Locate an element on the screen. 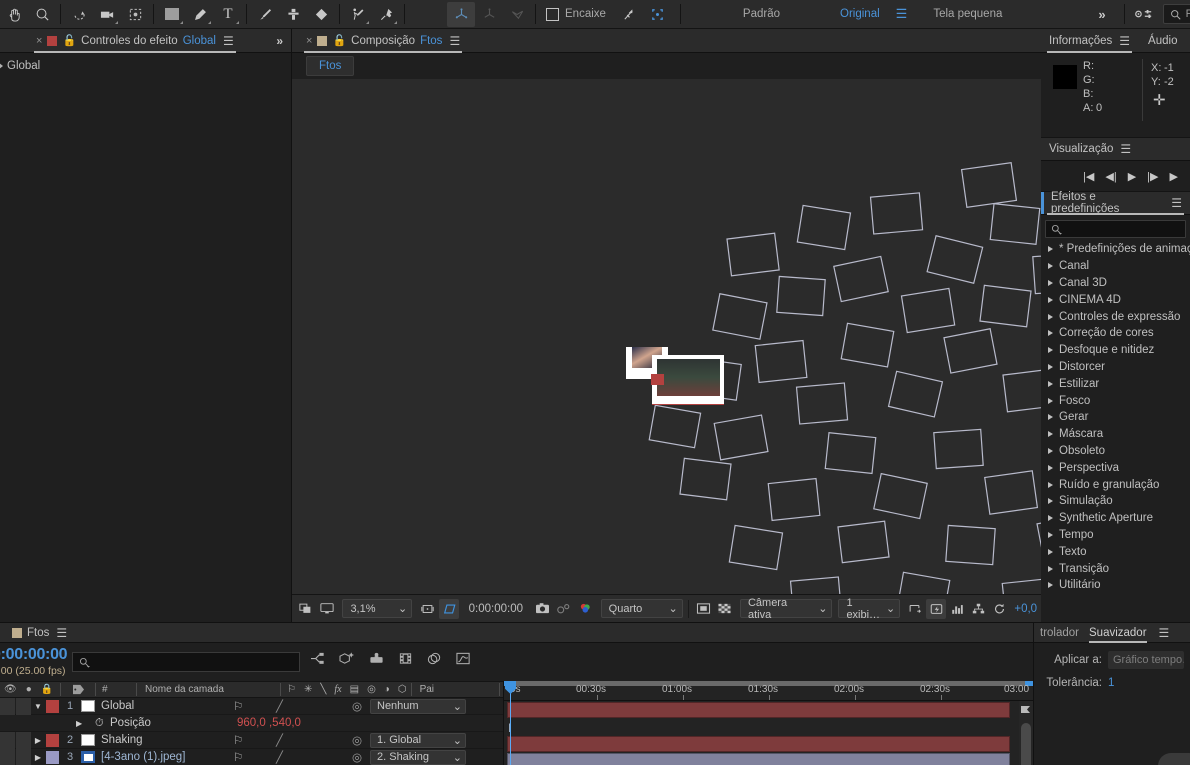 This screenshot has width=1190, height=765. quality-switch-icon: ╲ is located at coordinates (323, 689).